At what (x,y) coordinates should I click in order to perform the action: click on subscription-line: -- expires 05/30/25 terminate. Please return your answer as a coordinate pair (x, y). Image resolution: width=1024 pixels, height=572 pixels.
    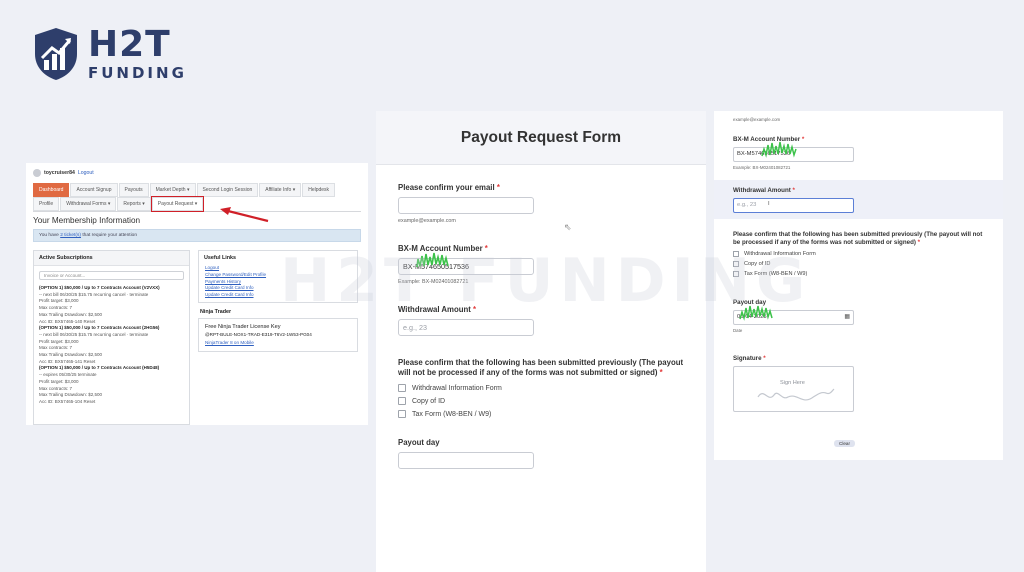
    Looking at the image, I should click on (68, 375).